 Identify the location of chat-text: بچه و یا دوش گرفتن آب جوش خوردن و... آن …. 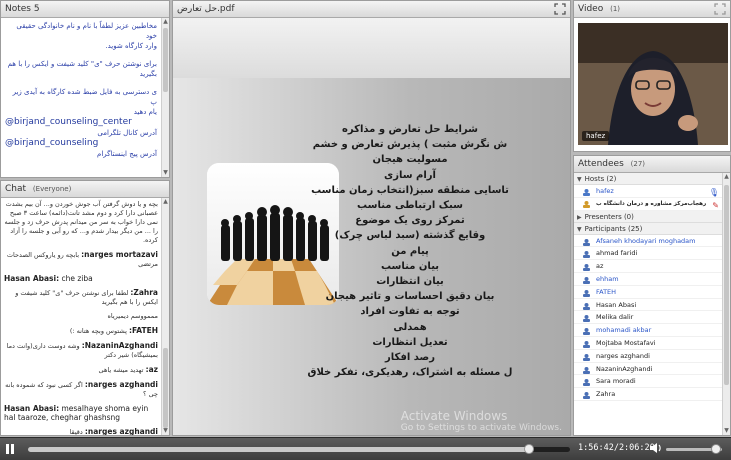
(81, 222).